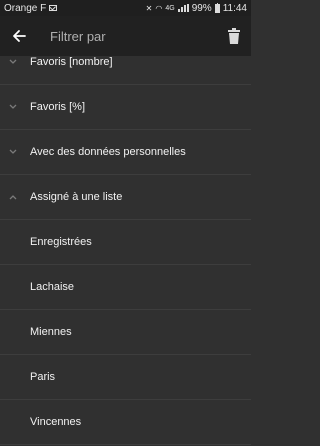 This screenshot has width=320, height=446. What do you see at coordinates (125, 377) in the screenshot?
I see `list-option-paris: Paris` at bounding box center [125, 377].